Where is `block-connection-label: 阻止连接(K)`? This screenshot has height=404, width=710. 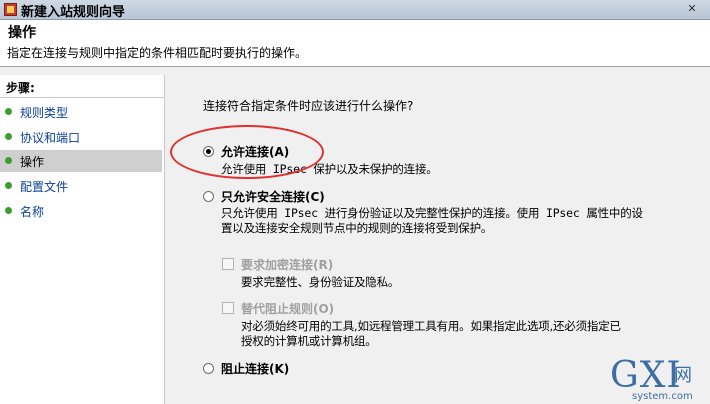
block-connection-label: 阻止连接(K) is located at coordinates (255, 368).